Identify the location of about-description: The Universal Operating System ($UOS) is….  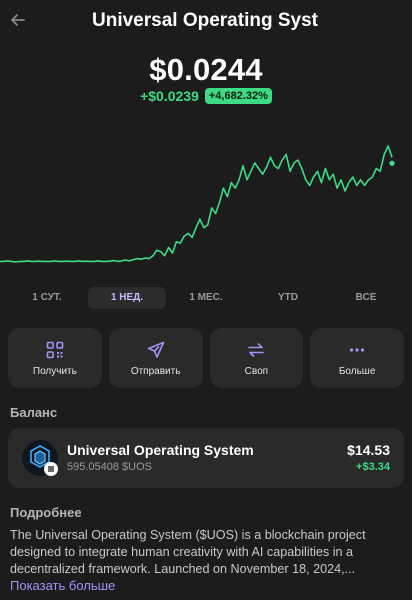
(188, 552).